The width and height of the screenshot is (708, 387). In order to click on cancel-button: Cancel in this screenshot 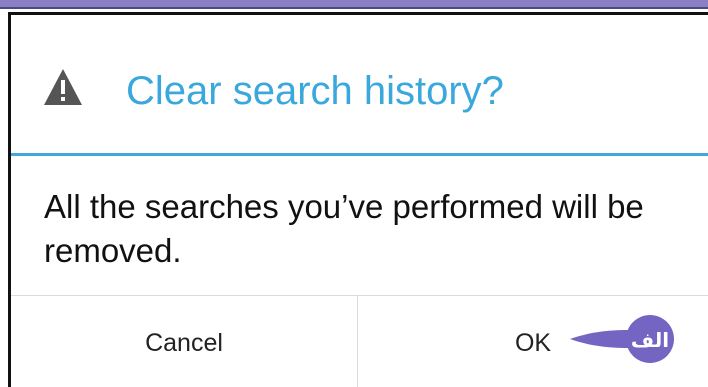, I will do `click(184, 341)`.